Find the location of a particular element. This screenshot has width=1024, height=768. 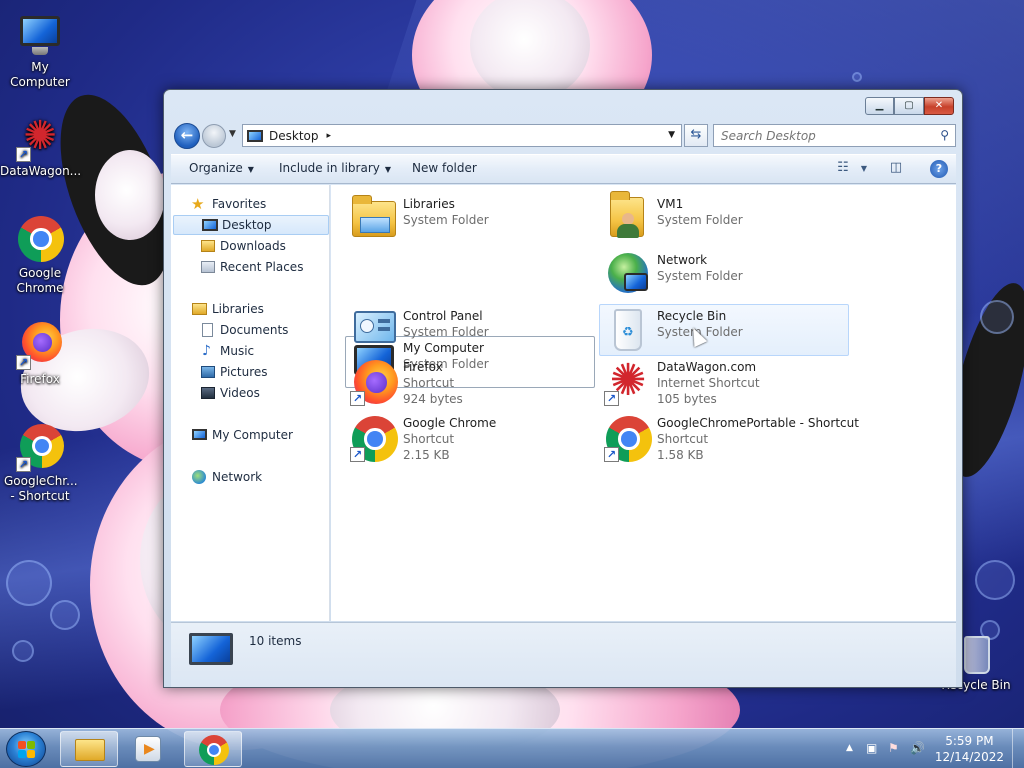

item-google-chrome: ↗ Google Chrome Shortcut 2.15 KB is located at coordinates (470, 437).